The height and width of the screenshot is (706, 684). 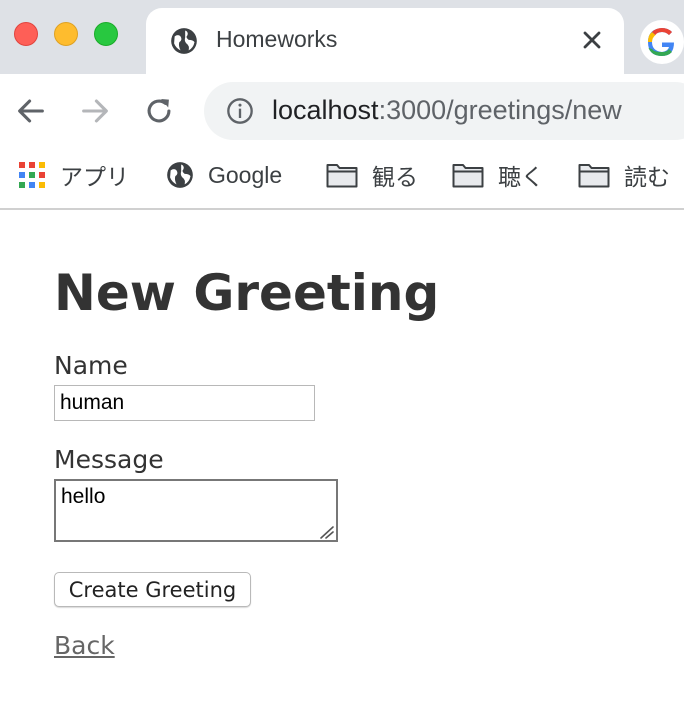 I want to click on bookmark-folder-watch: 観る, so click(x=372, y=175).